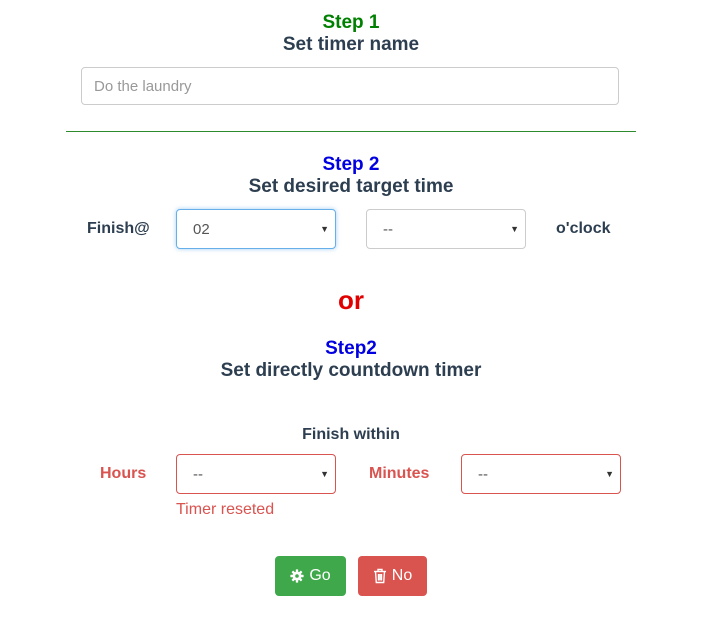  I want to click on oclock-label: o'clock, so click(583, 228).